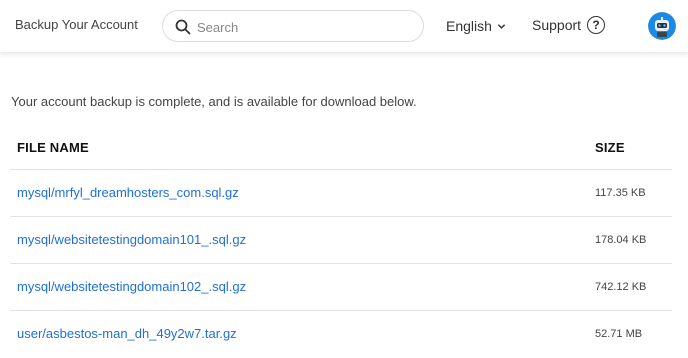  Describe the element at coordinates (53, 147) in the screenshot. I see `column-header-file-name: FILE NAME` at that location.